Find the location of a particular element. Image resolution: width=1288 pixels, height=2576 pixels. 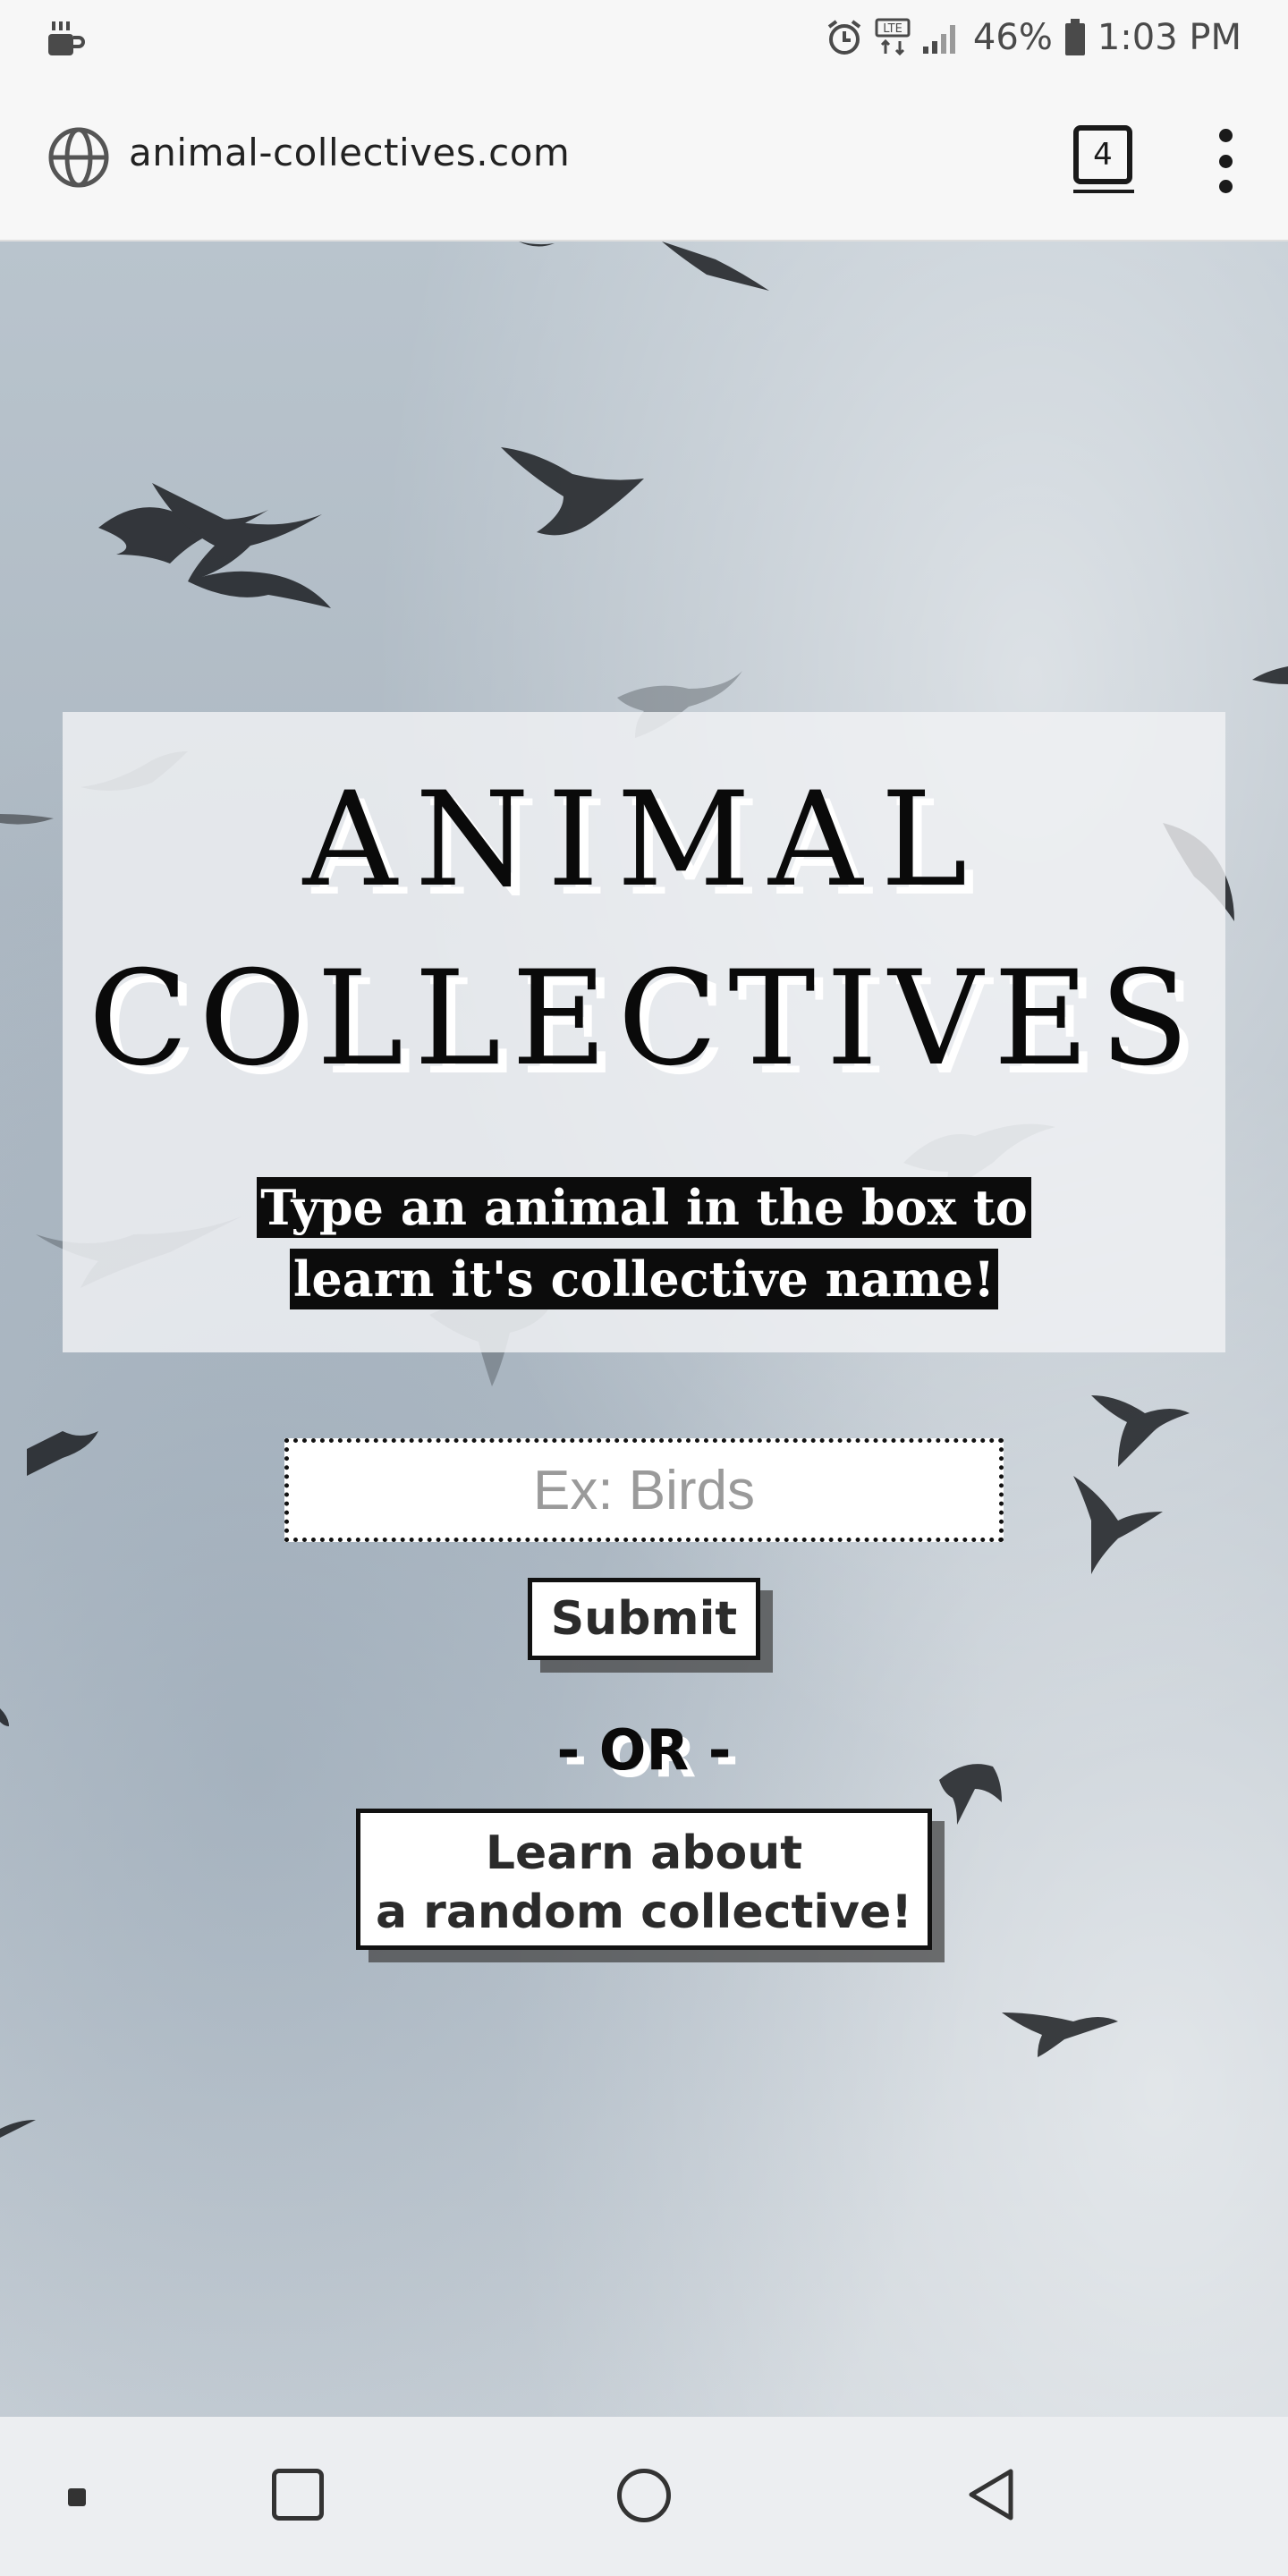

tab-count: 4 is located at coordinates (1103, 155).